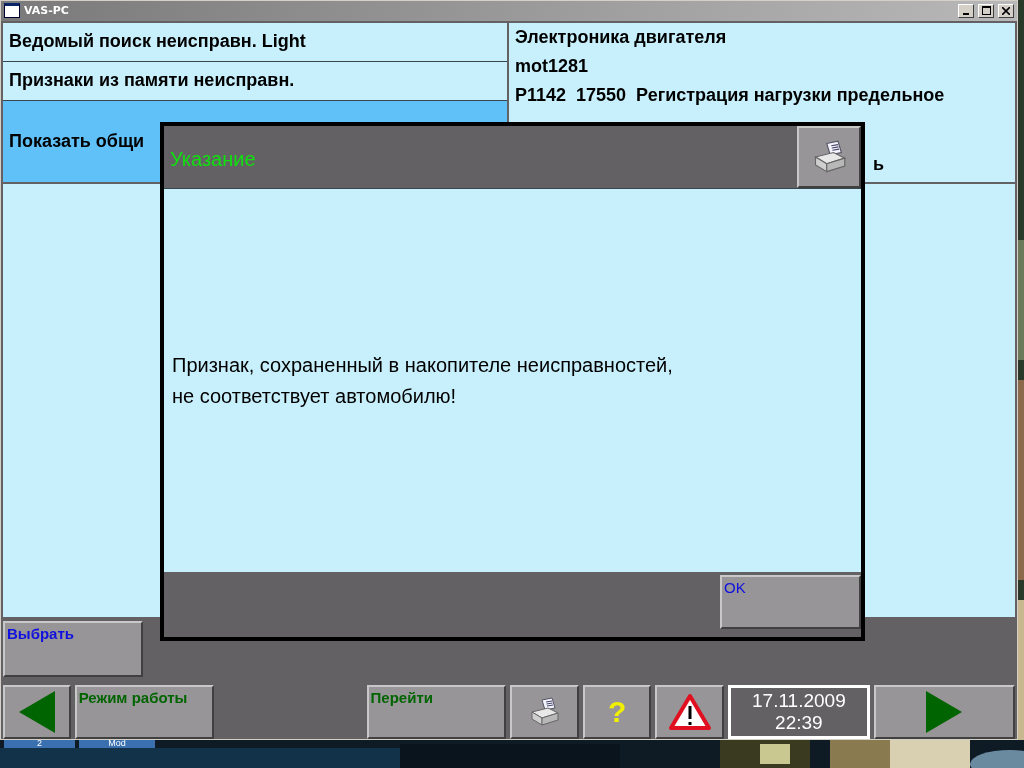  I want to click on dialog-message: Признак, сохраненный в накопителе неисправностей, не соответствует автомобилю!, so click(422, 380).